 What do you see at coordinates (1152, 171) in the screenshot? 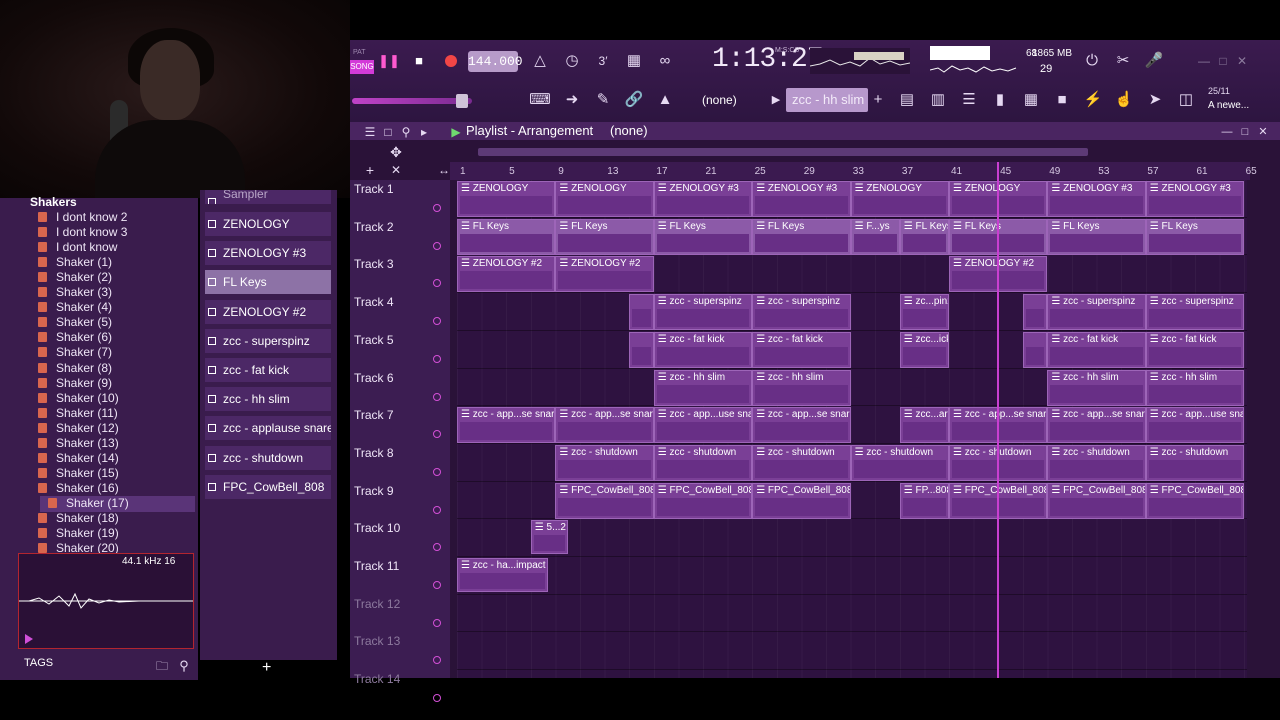
I see `bar-number: 57` at bounding box center [1152, 171].